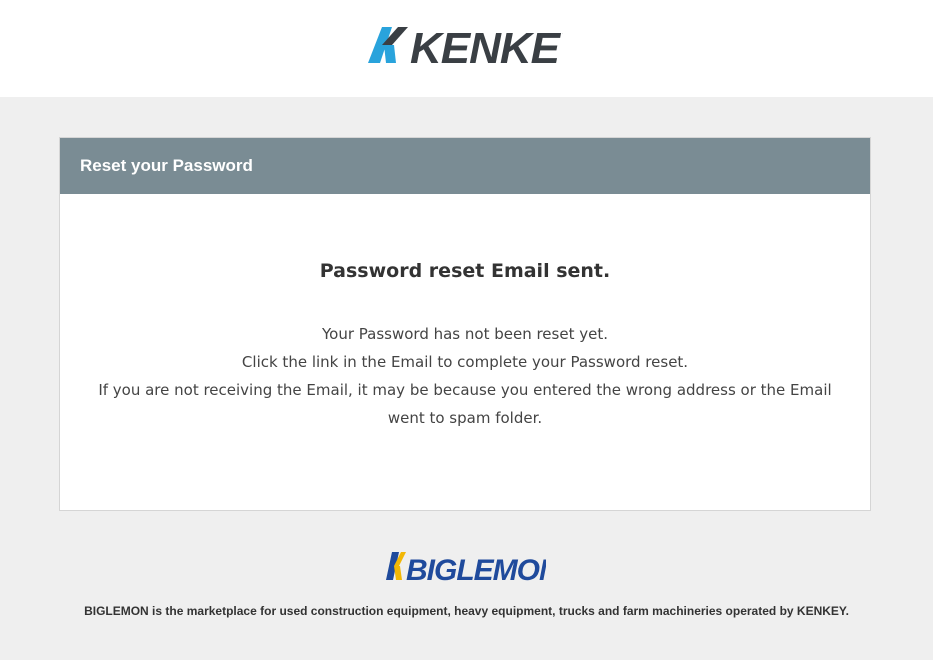  Describe the element at coordinates (476, 569) in the screenshot. I see `svg-text: BIGLEMON` at that location.